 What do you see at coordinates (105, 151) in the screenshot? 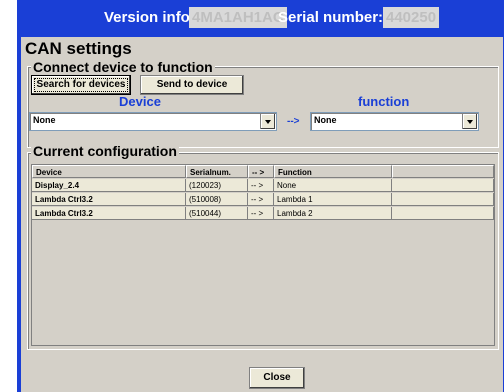
I see `current-configuration-title: Current configuration` at bounding box center [105, 151].